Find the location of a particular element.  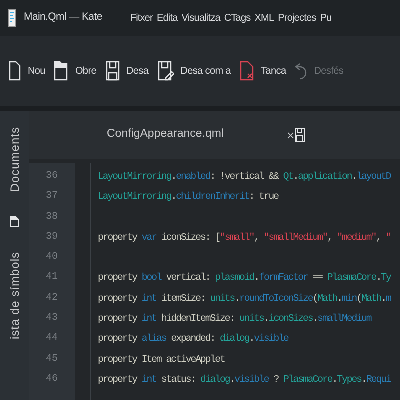

line-number: 43 is located at coordinates (51, 319).